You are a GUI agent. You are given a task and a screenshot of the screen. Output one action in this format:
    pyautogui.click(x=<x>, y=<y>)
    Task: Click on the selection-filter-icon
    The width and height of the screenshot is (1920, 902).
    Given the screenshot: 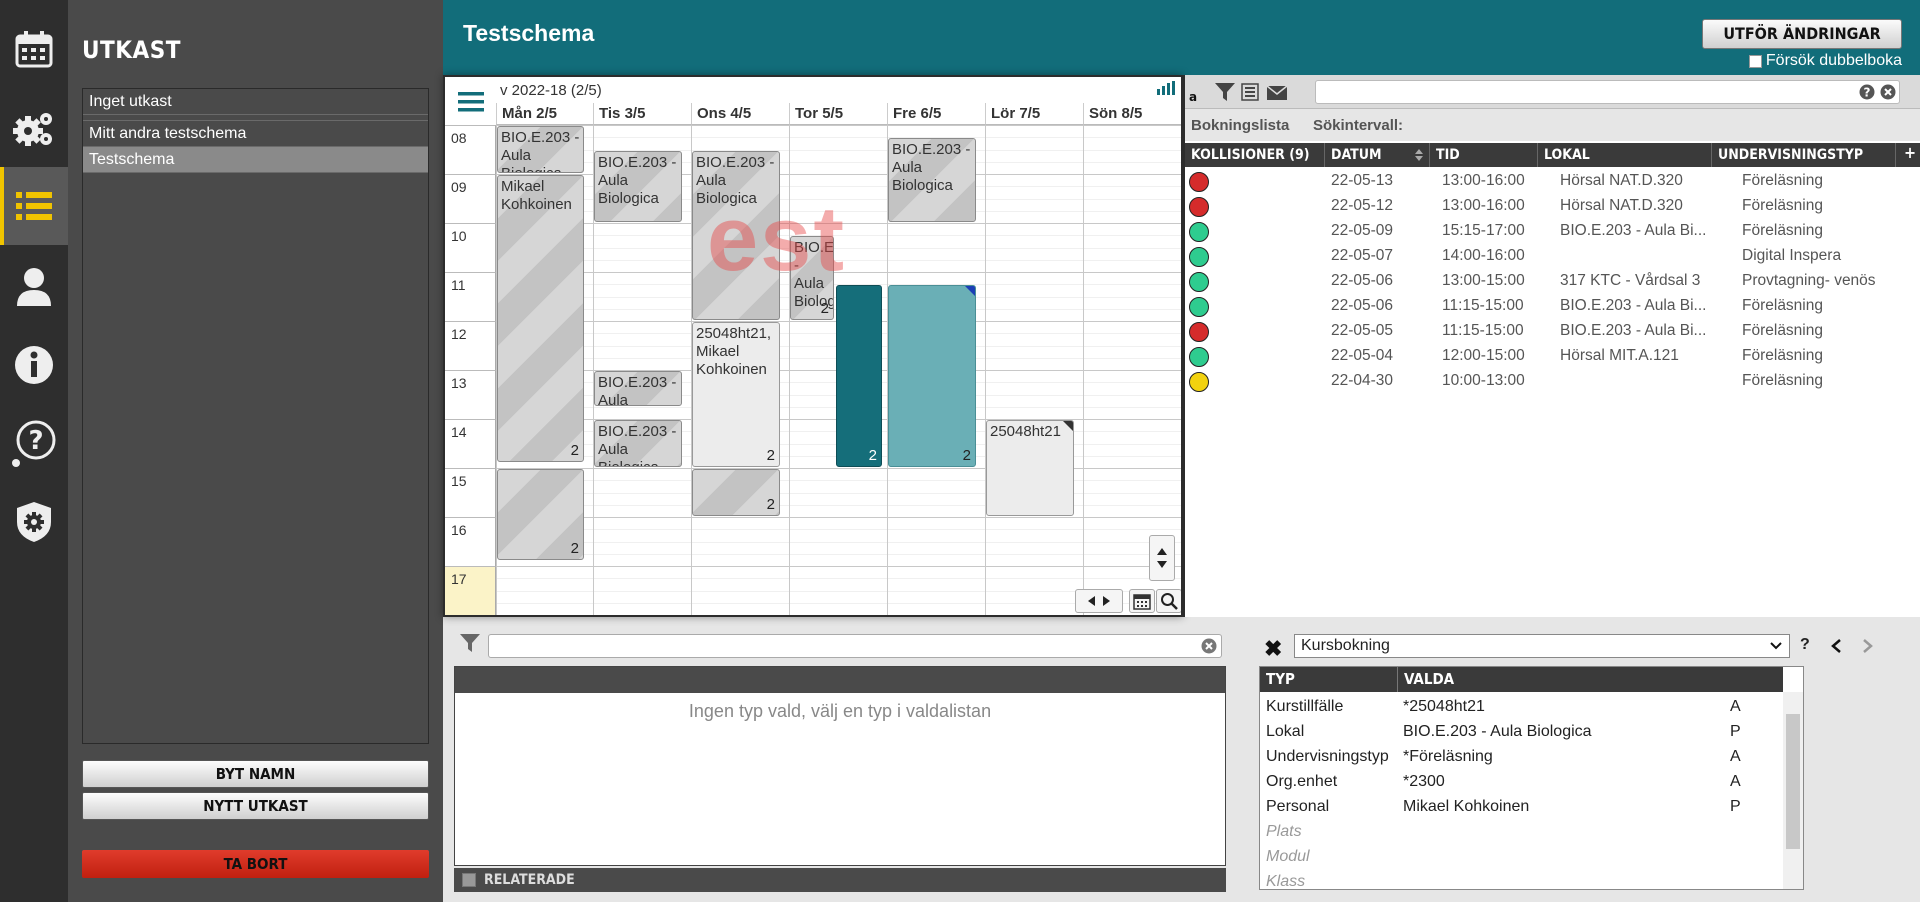 What is the action you would take?
    pyautogui.click(x=470, y=643)
    